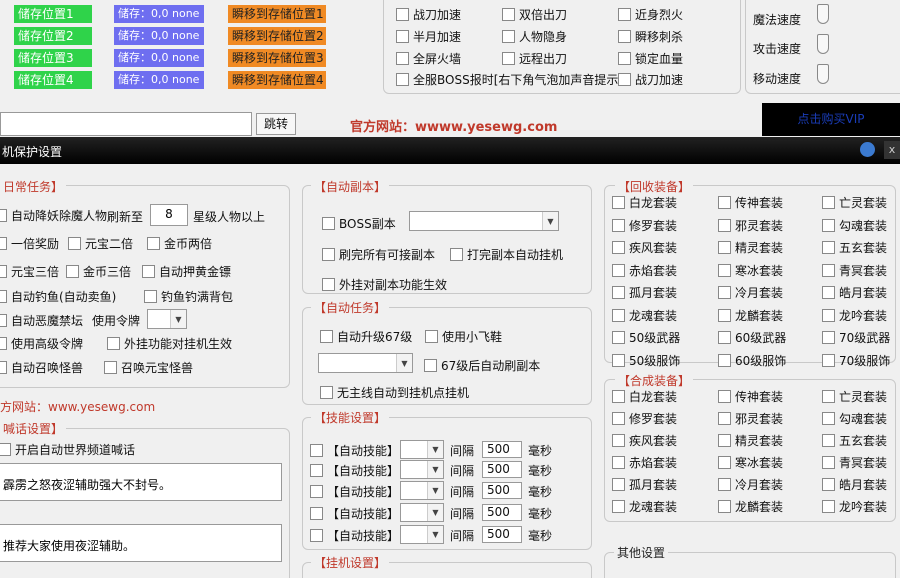 The height and width of the screenshot is (578, 900). What do you see at coordinates (823, 74) in the screenshot?
I see `move-speed-slider` at bounding box center [823, 74].